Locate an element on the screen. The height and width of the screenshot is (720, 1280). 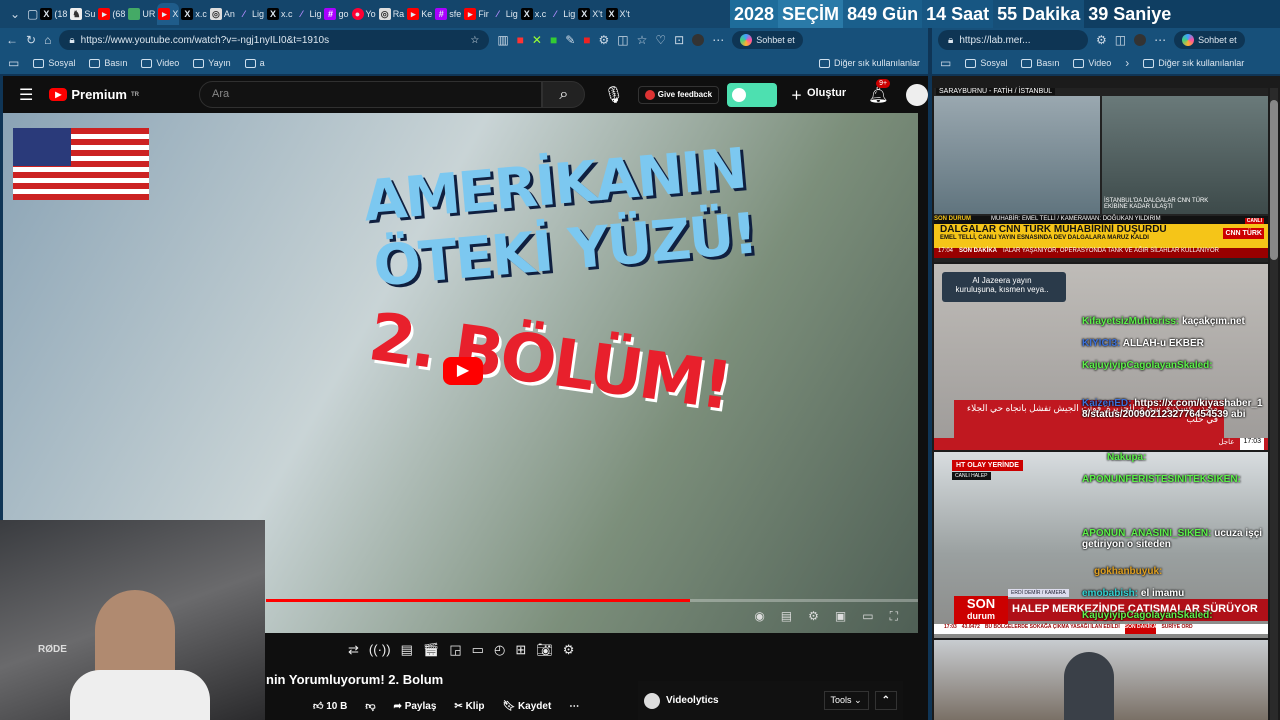
tools-dropdown: Tools ⌄ is located at coordinates (846, 700).